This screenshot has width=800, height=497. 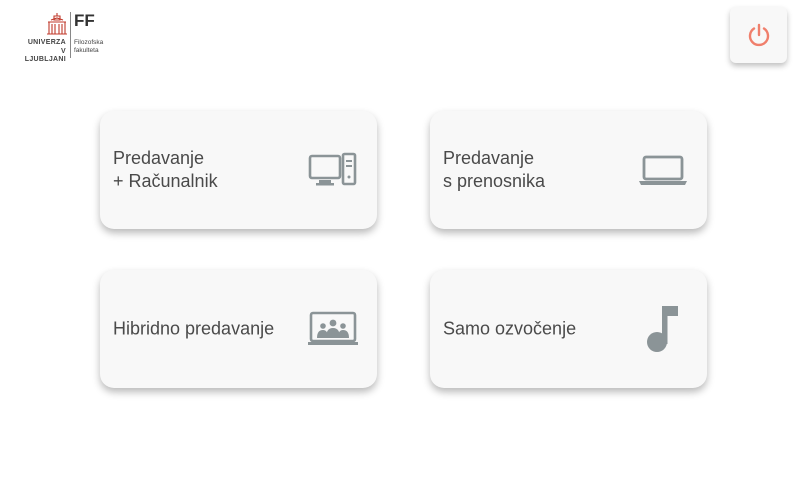 I want to click on power-button, so click(x=758, y=35).